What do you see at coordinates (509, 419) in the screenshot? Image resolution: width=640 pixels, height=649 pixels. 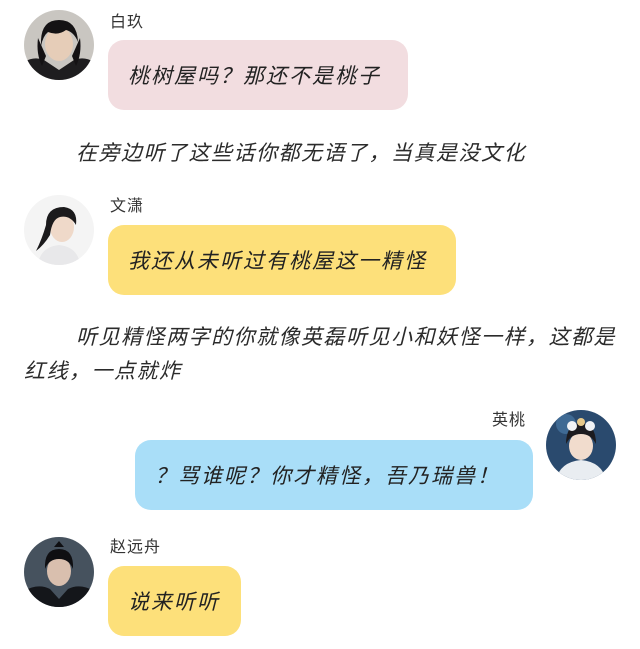 I see `speaker-name: 英桃` at bounding box center [509, 419].